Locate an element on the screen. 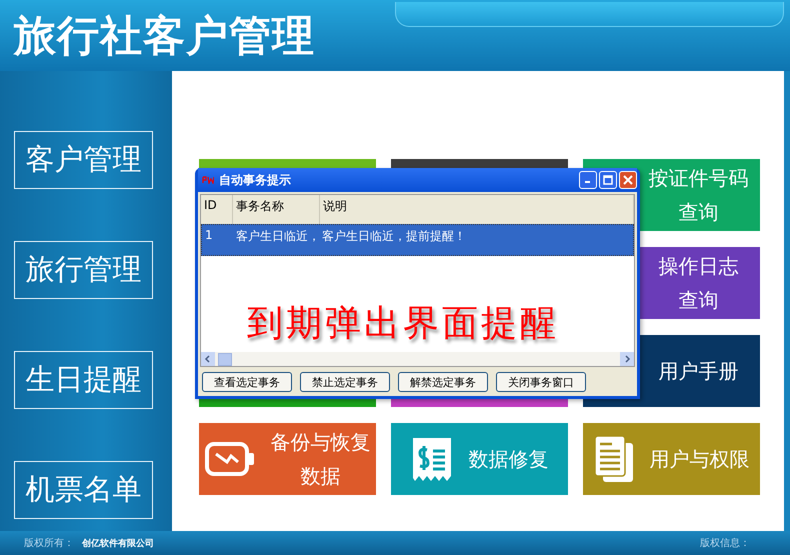 The image size is (790, 555). task-row: 1 客户生日临近， 客户生日临近，提前提醒！ is located at coordinates (417, 240).